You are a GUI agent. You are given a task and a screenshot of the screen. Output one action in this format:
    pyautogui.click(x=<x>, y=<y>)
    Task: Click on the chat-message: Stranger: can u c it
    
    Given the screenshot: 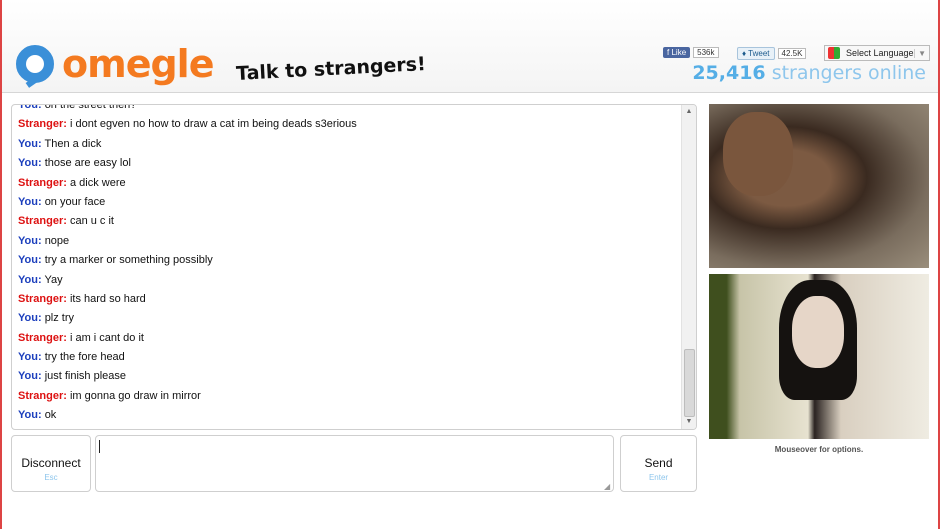 What is the action you would take?
    pyautogui.click(x=348, y=221)
    